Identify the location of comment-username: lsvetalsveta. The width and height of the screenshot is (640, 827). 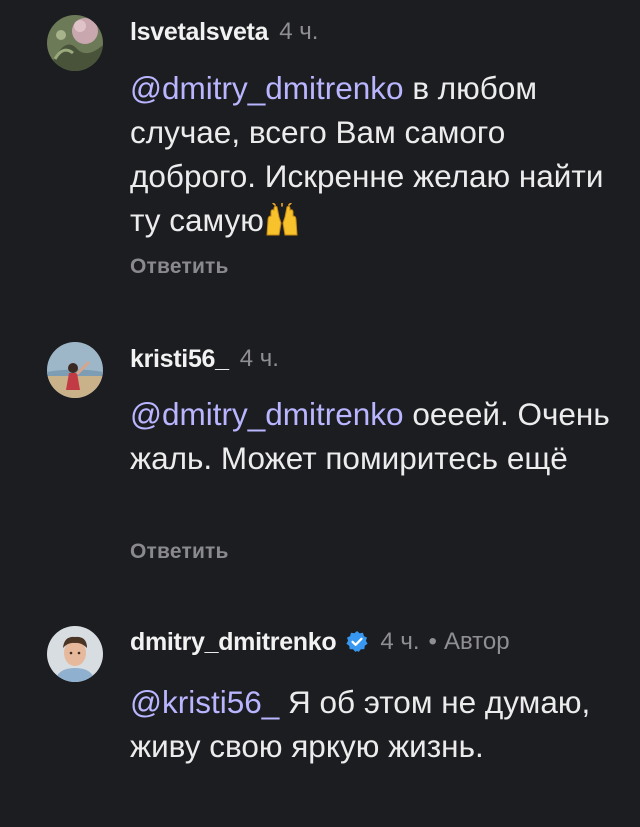
(199, 32).